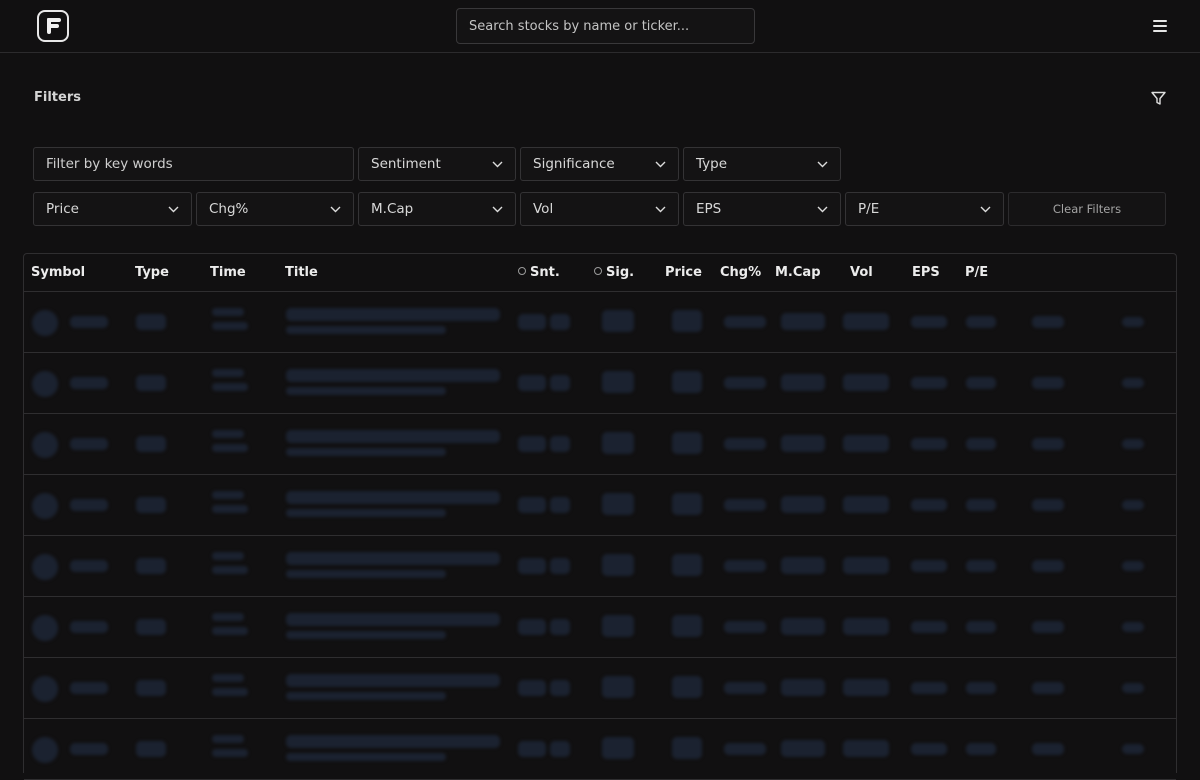 This screenshot has height=780, width=1200. I want to click on significance-dropdown: Significance, so click(599, 164).